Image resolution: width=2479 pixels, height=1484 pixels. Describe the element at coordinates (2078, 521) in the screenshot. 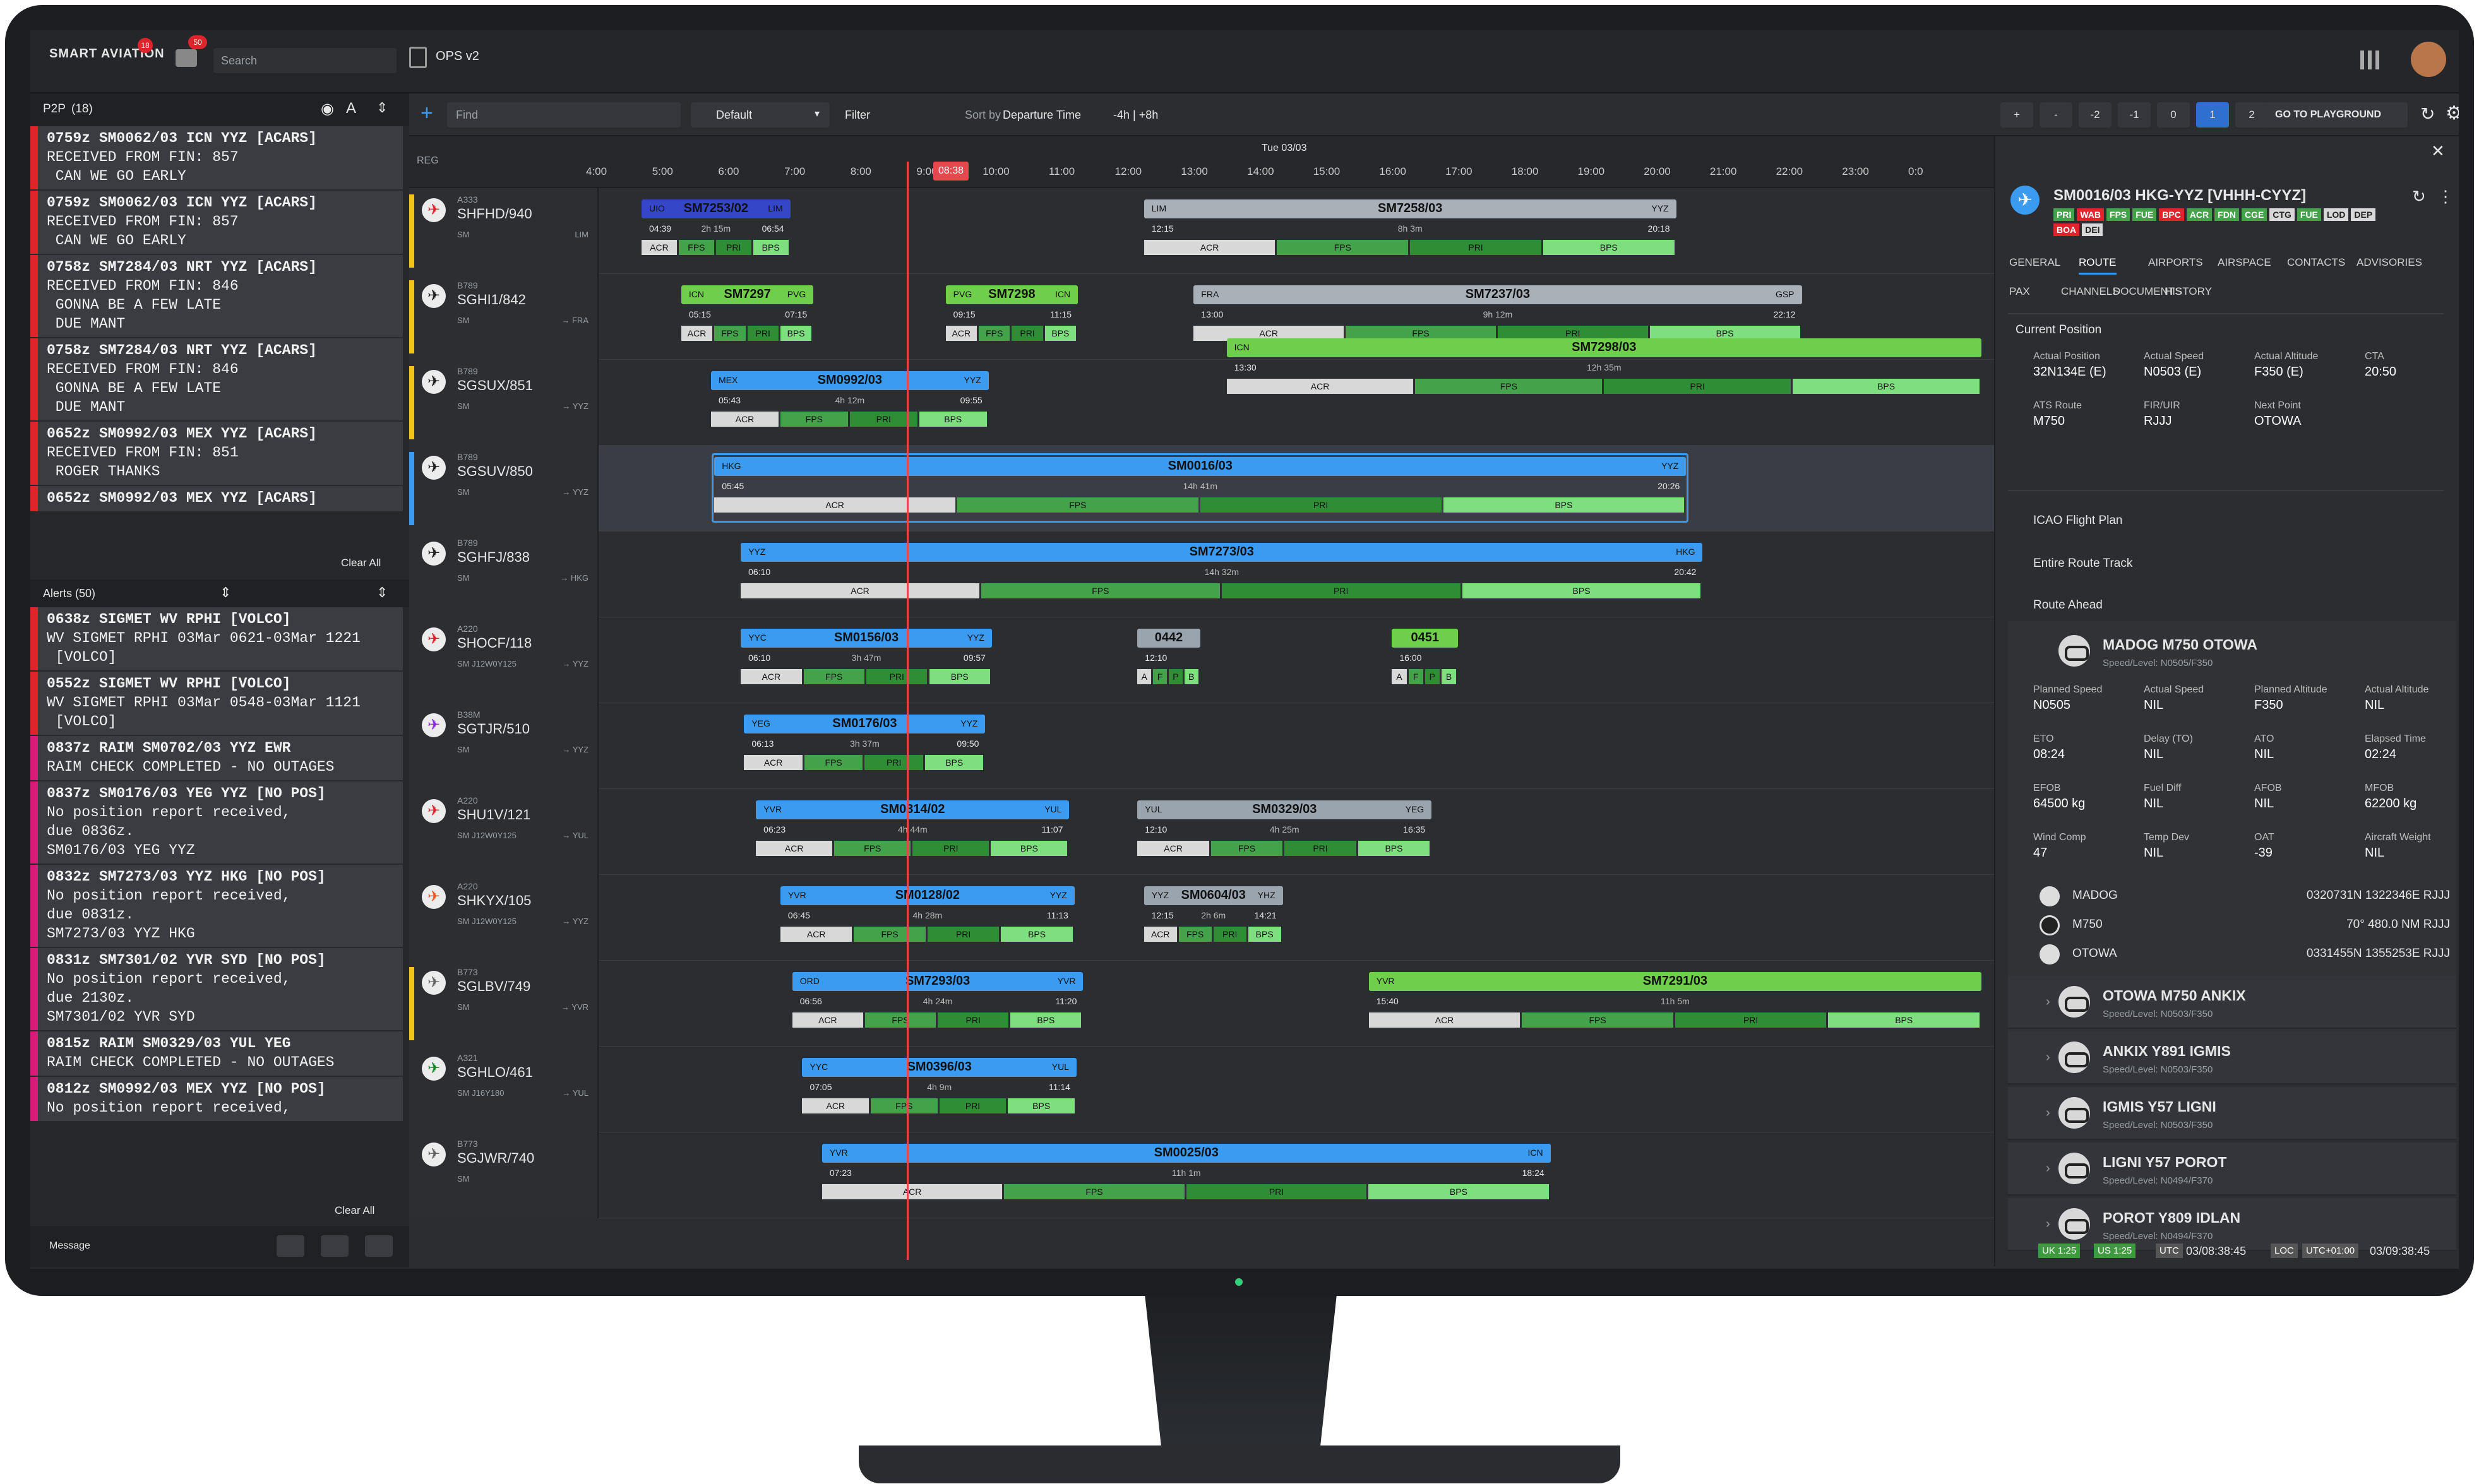

I see `icao-flight-plan-section: ICAO Flight Plan` at that location.